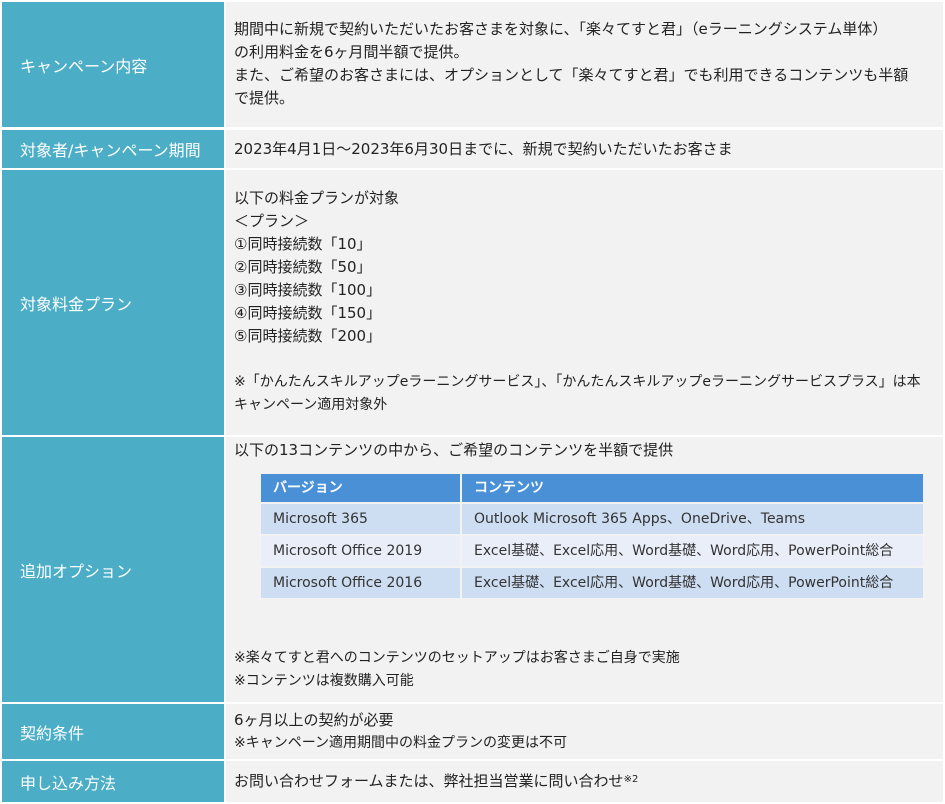  I want to click on plans-note: キャンペーン適用対象外, so click(311, 405).